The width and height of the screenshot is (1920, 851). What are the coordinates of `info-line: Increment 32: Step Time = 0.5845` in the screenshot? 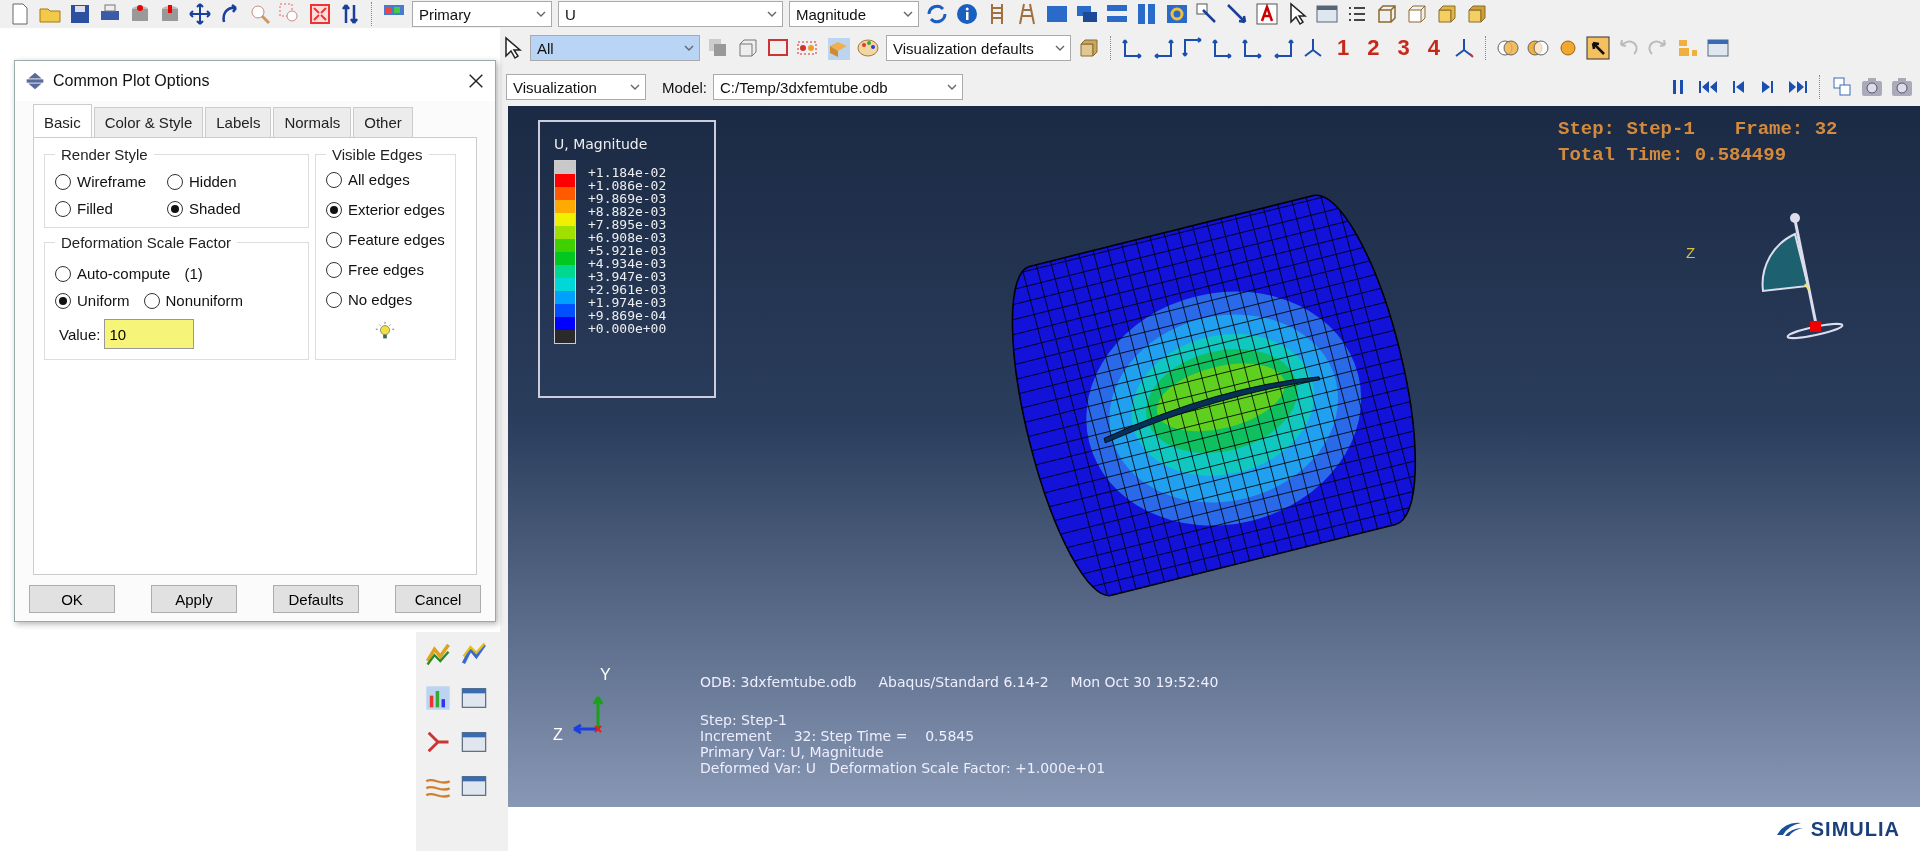 It's located at (838, 736).